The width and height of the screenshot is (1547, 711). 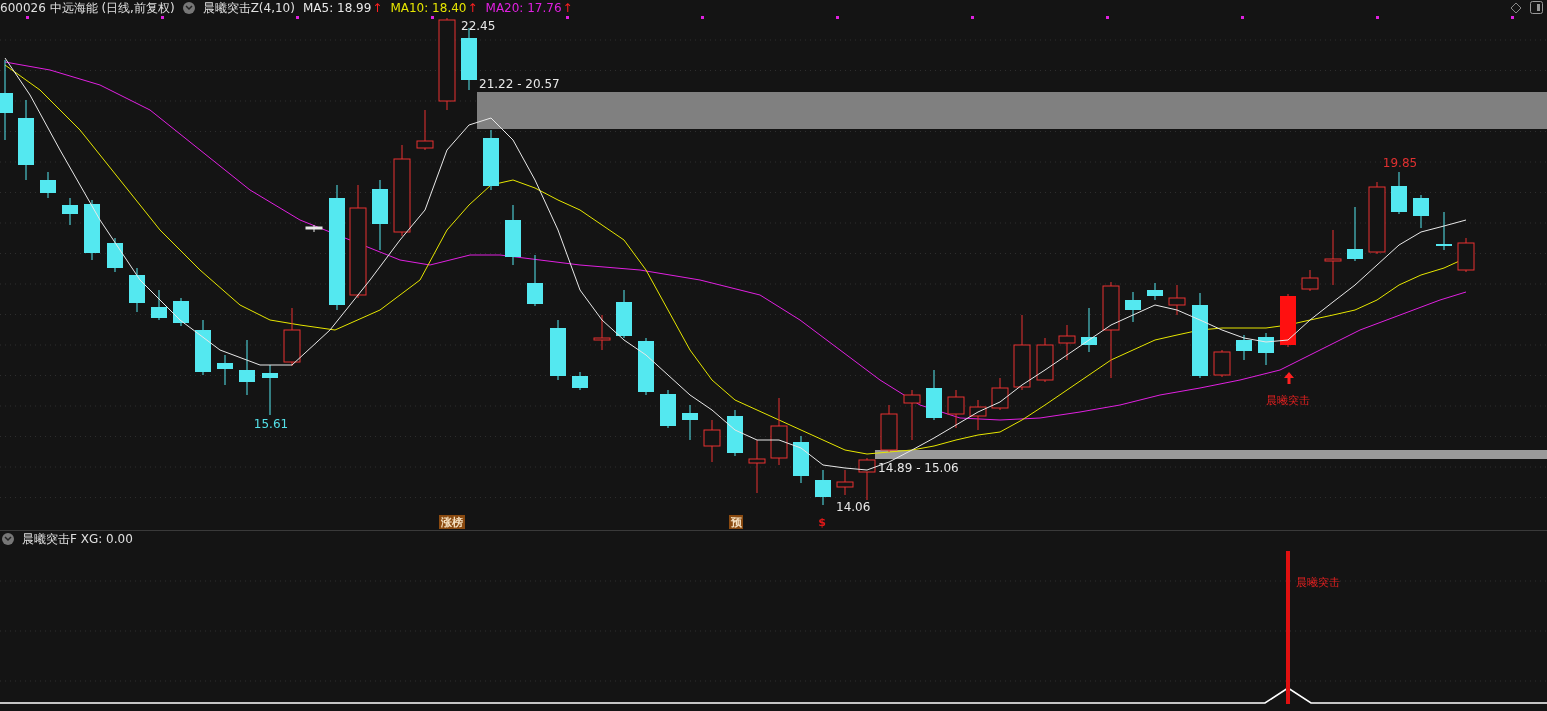 I want to click on price-label: 22.45, so click(x=478, y=26).